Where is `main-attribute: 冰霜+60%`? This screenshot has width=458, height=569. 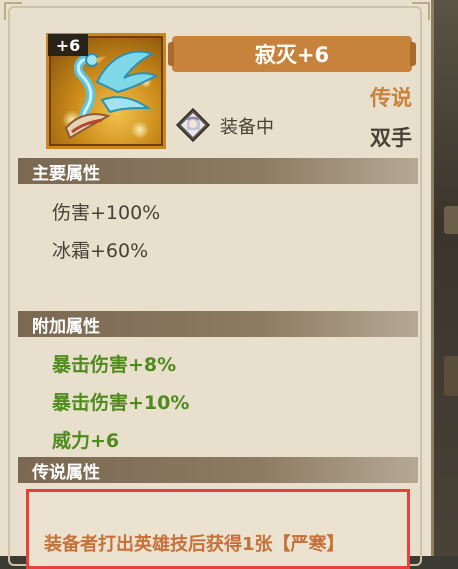 main-attribute: 冰霜+60% is located at coordinates (100, 251).